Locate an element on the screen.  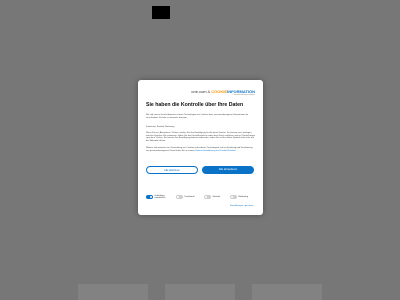
toggle-functional: Funktional is located at coordinates (185, 197).